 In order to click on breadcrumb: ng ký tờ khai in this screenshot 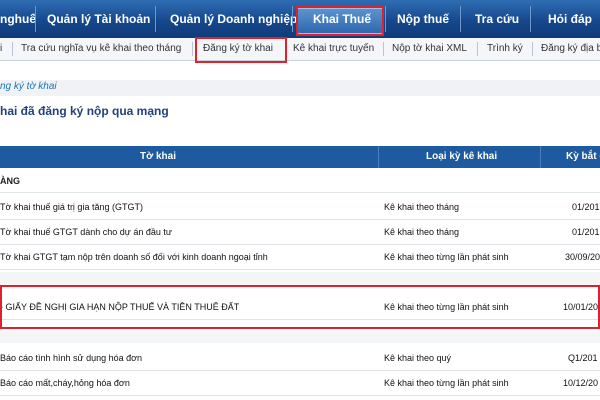, I will do `click(300, 88)`.